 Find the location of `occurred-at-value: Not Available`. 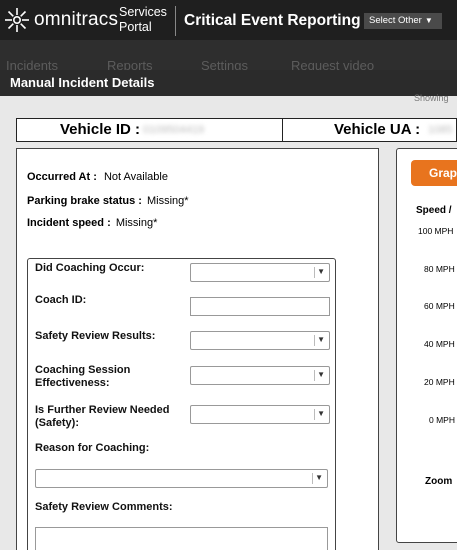

occurred-at-value: Not Available is located at coordinates (135, 177).